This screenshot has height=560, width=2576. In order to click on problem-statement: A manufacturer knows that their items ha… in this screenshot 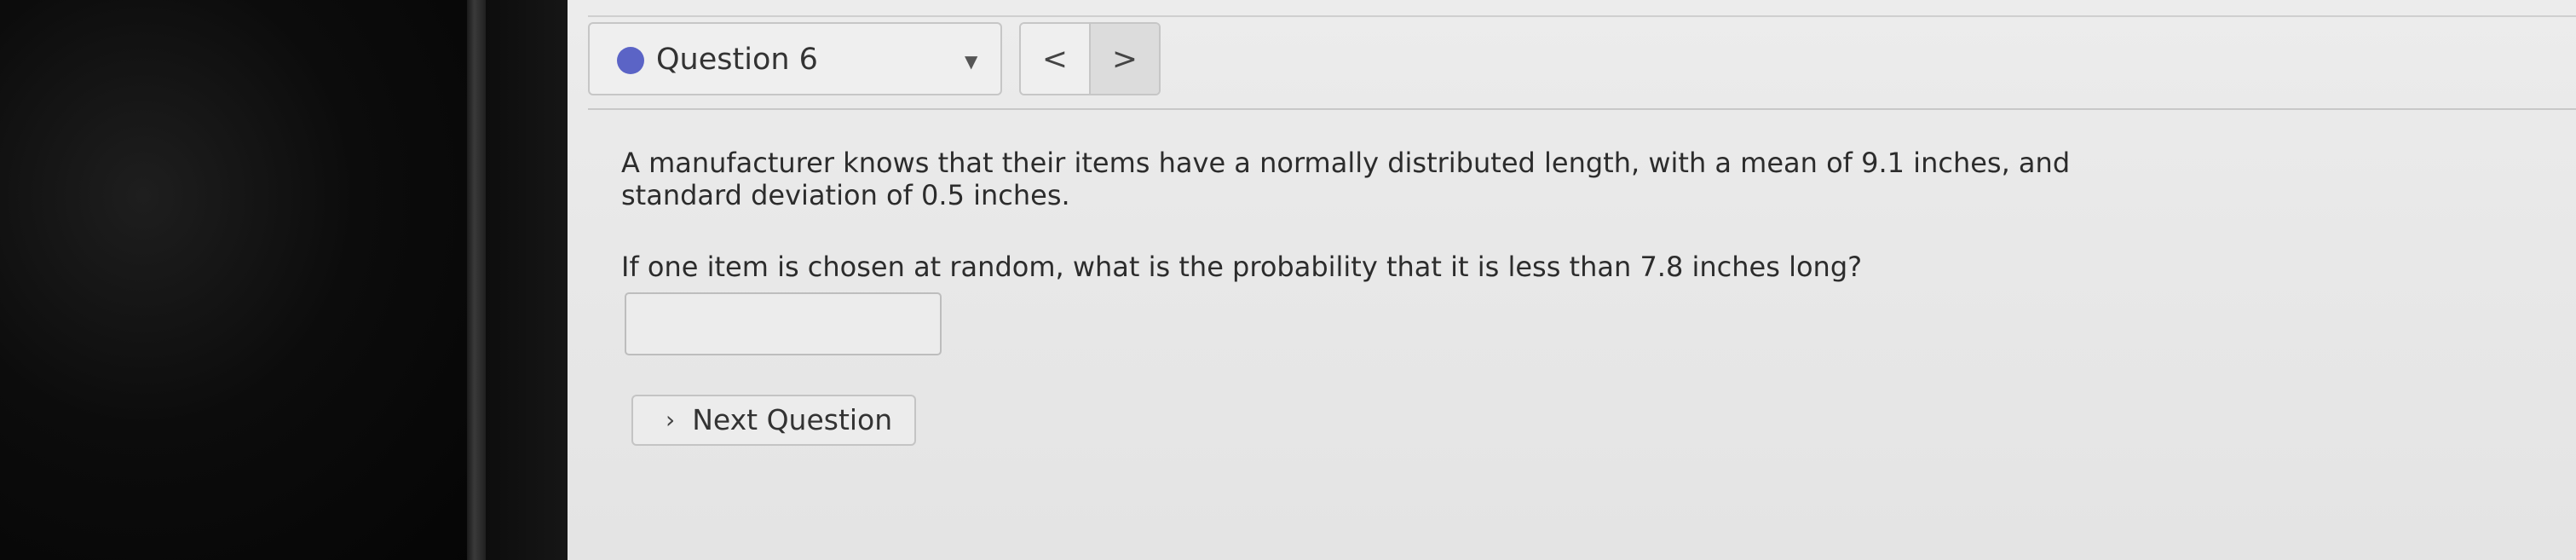, I will do `click(1346, 179)`.